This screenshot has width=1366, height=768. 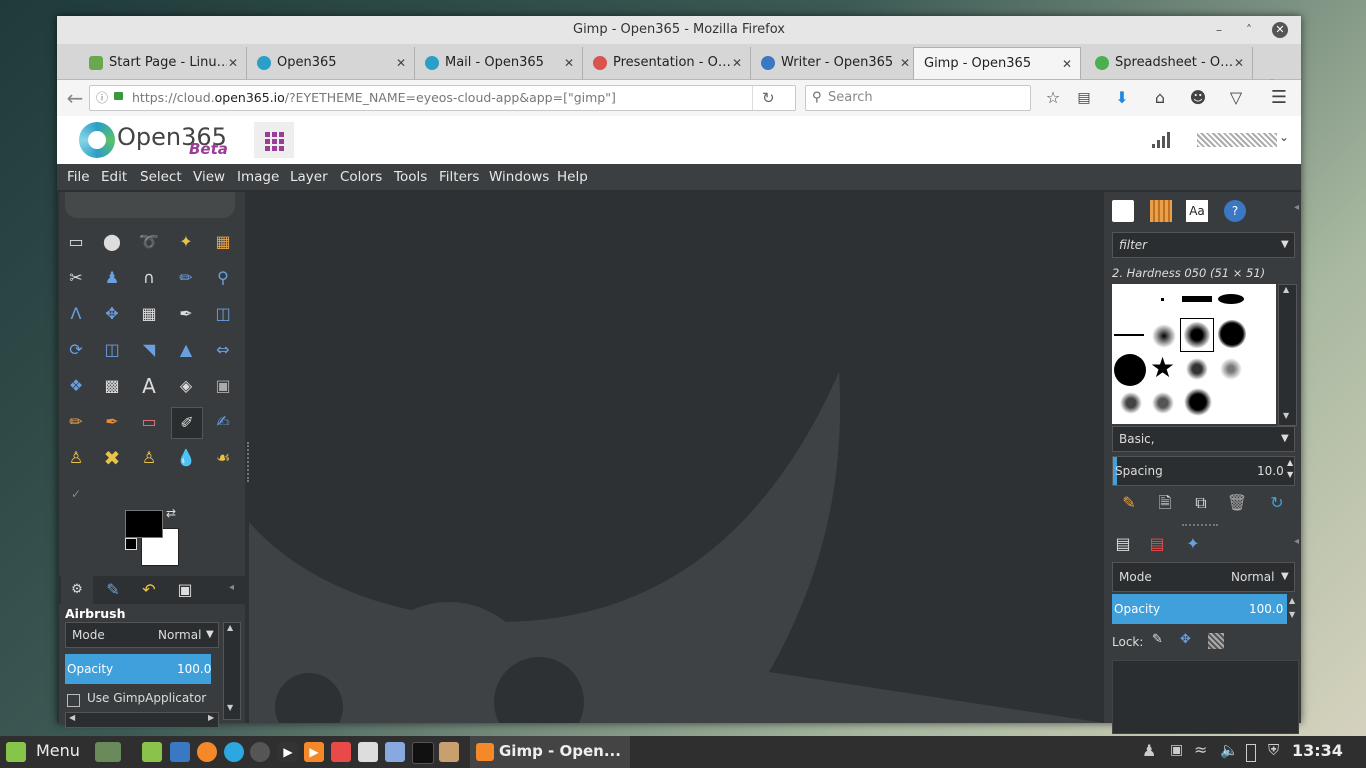 I want to click on camera-icon, so click(x=180, y=752).